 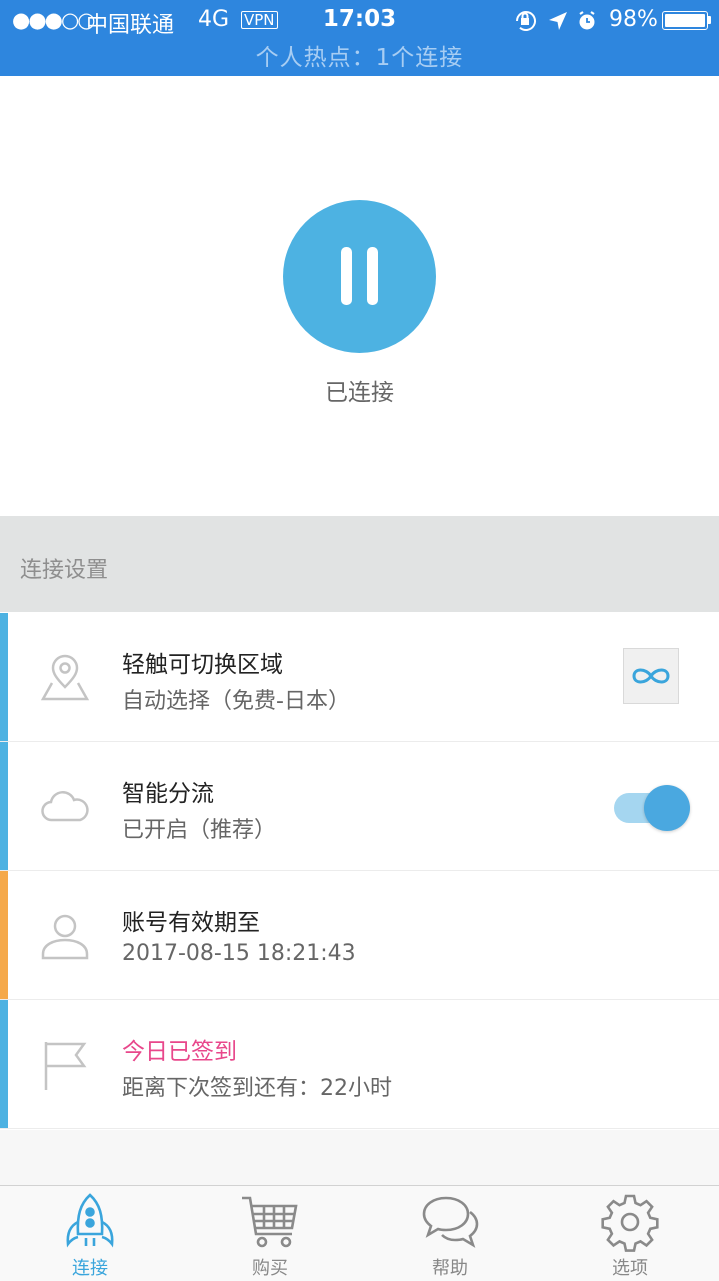 I want to click on checkin-row: 今日已签到 距离下次签到还有：22小时, so click(x=359, y=1064).